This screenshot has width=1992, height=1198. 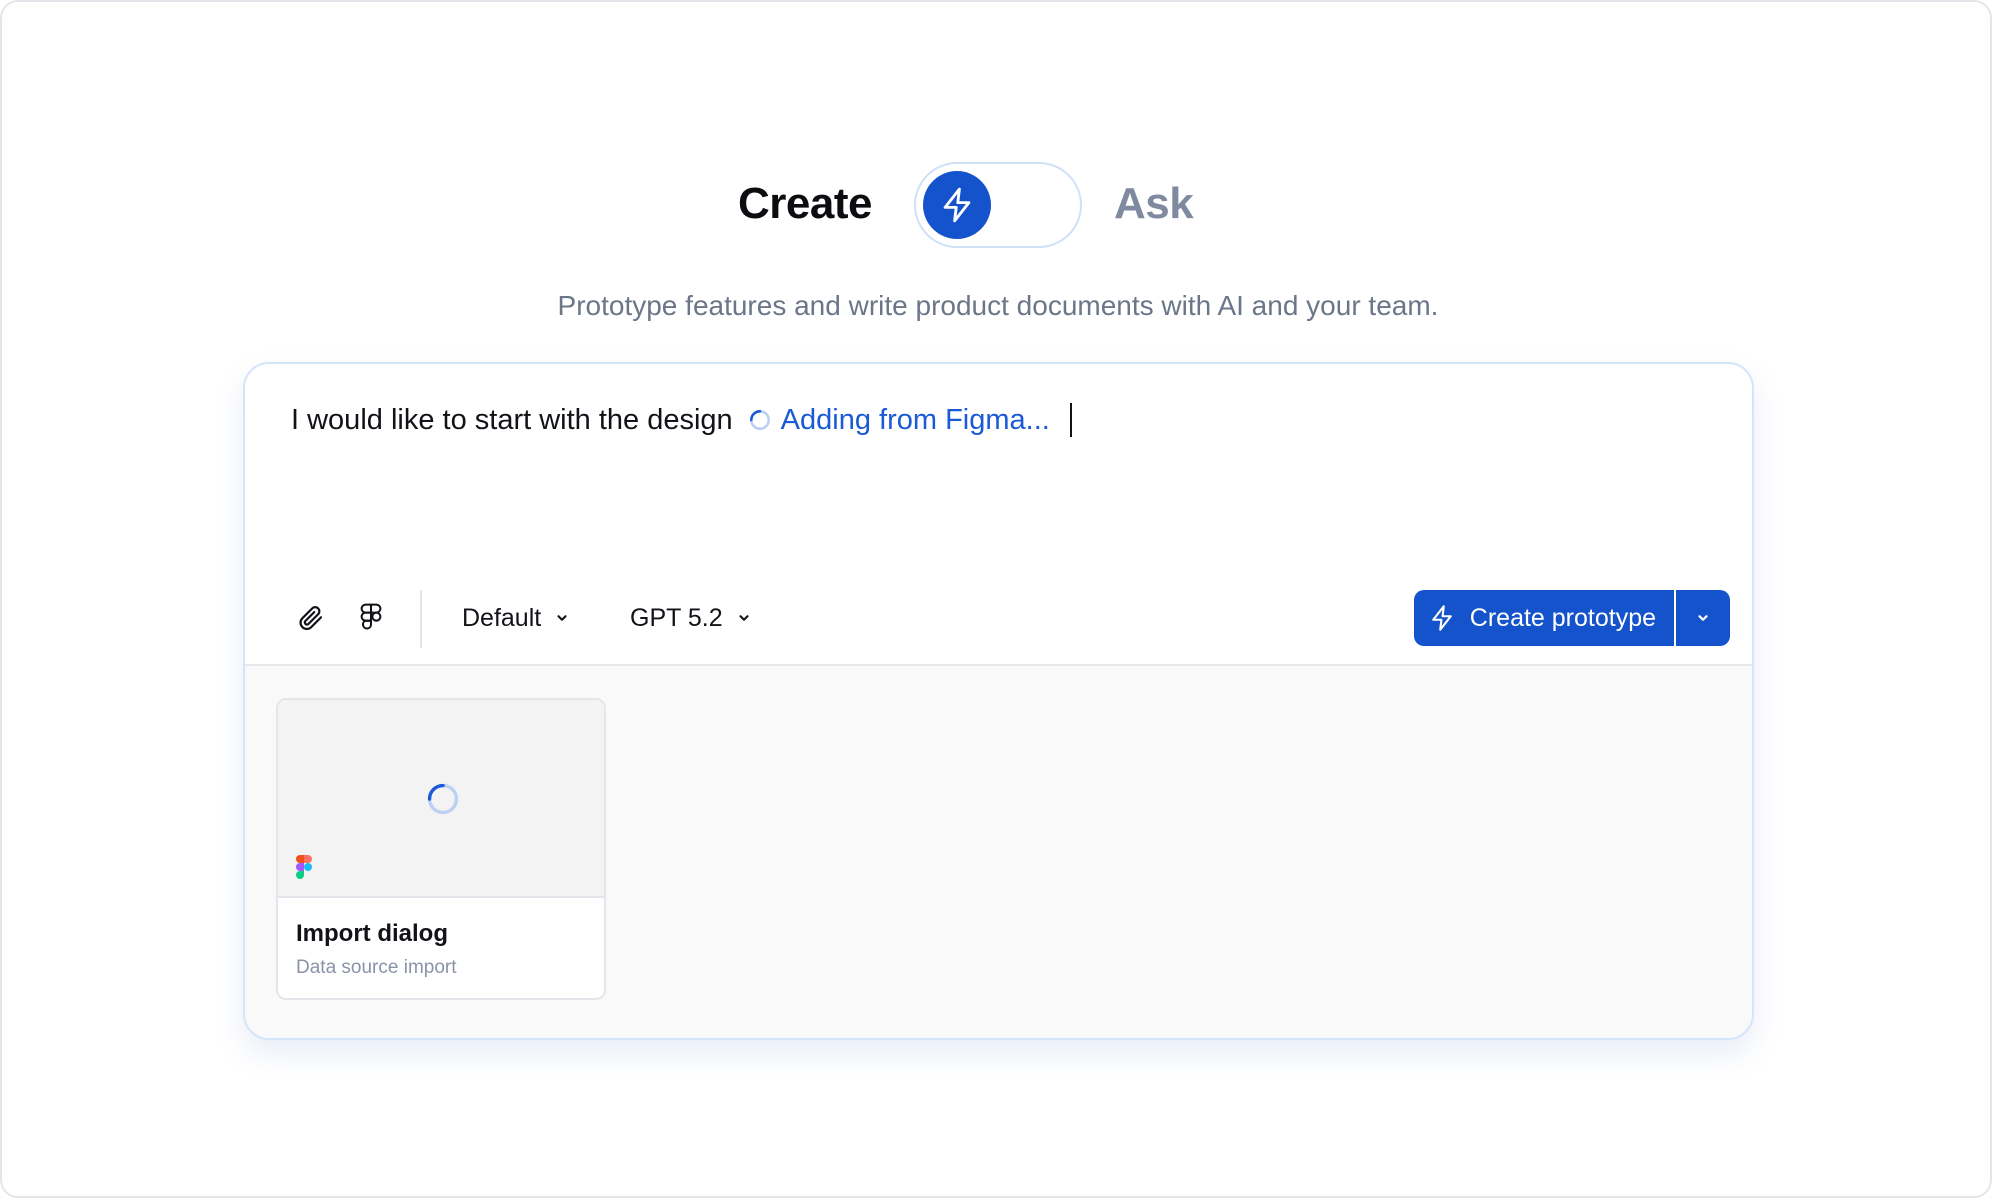 I want to click on attachment-thumbnail, so click(x=441, y=799).